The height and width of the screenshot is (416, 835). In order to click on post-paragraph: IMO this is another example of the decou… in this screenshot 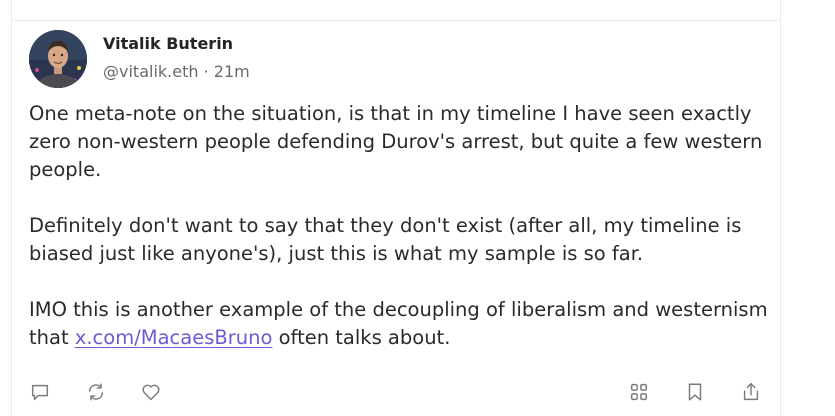, I will do `click(399, 324)`.